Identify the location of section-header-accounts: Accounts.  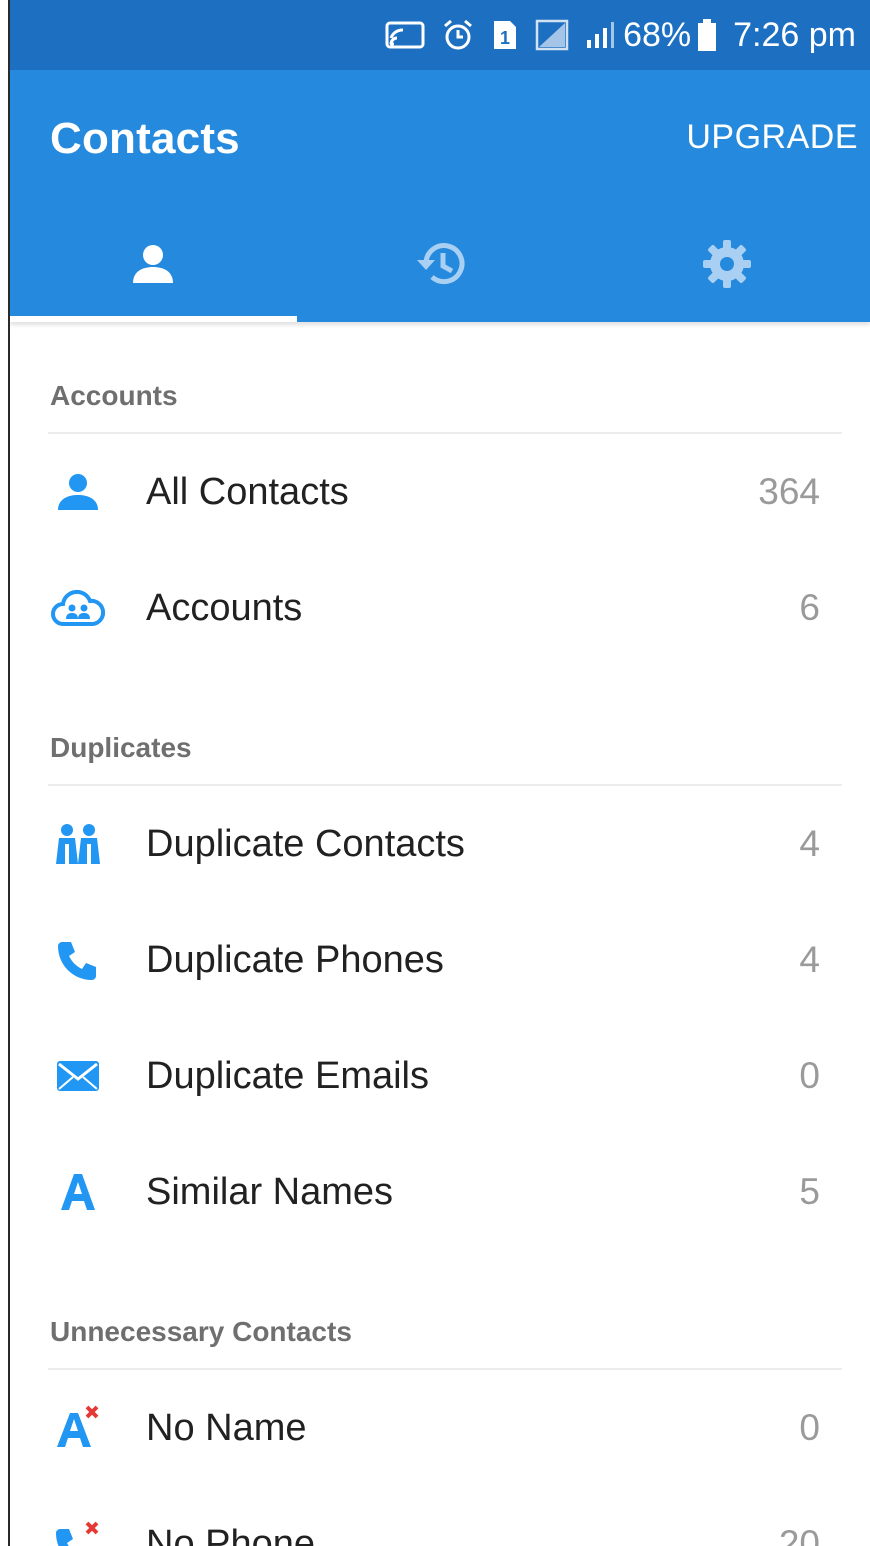
(440, 378).